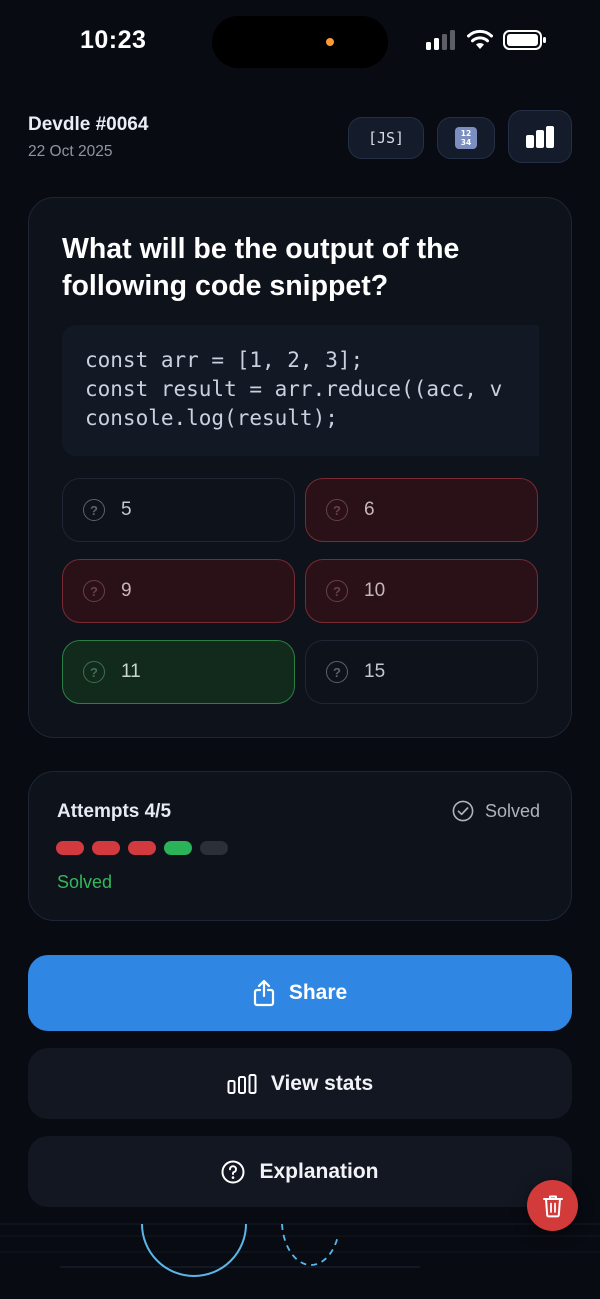  What do you see at coordinates (463, 811) in the screenshot?
I see `check-circle-icon` at bounding box center [463, 811].